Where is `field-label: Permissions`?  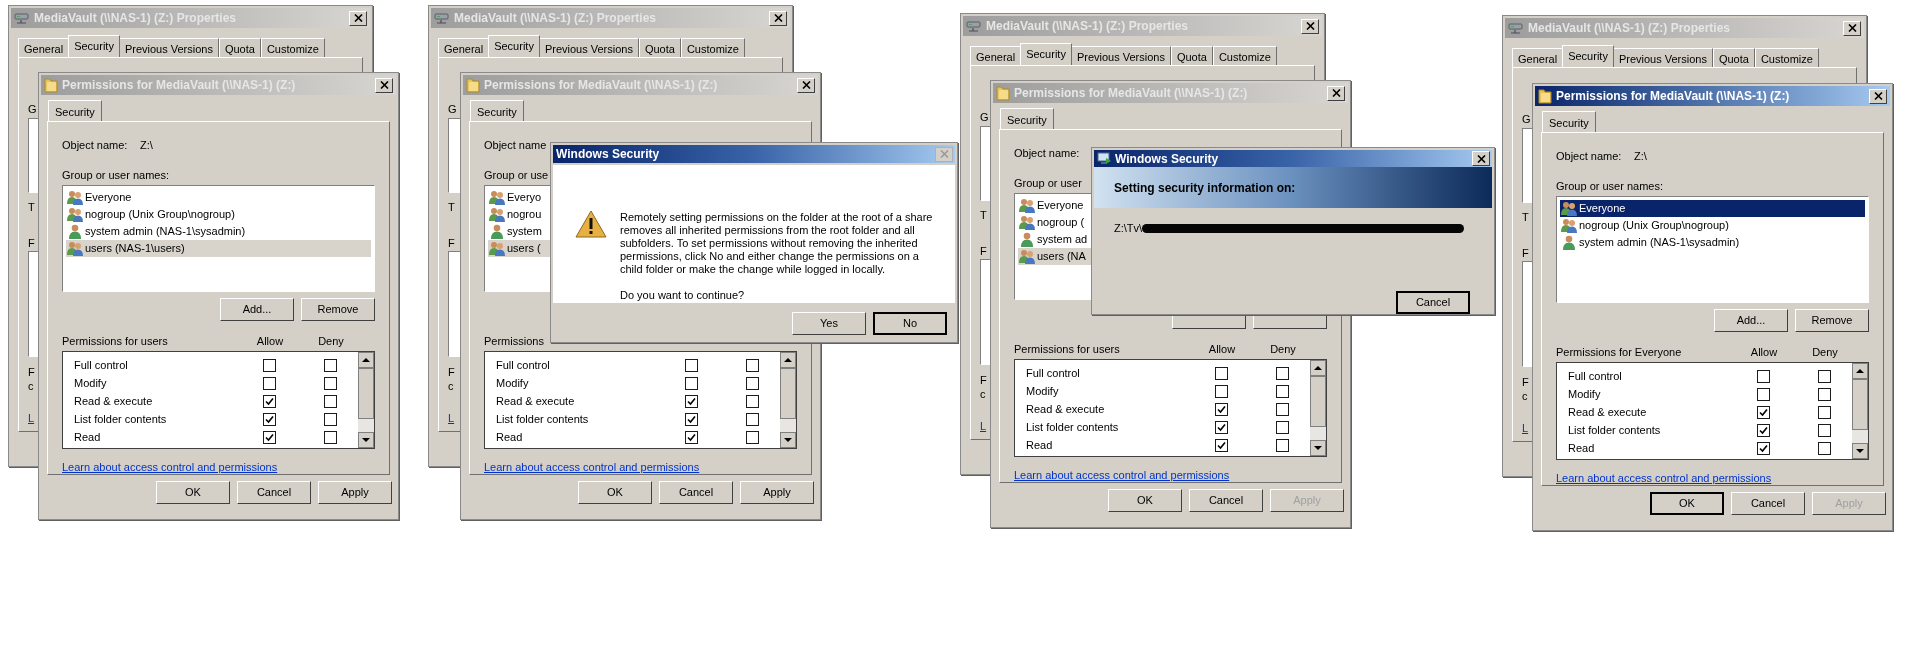
field-label: Permissions is located at coordinates (514, 341).